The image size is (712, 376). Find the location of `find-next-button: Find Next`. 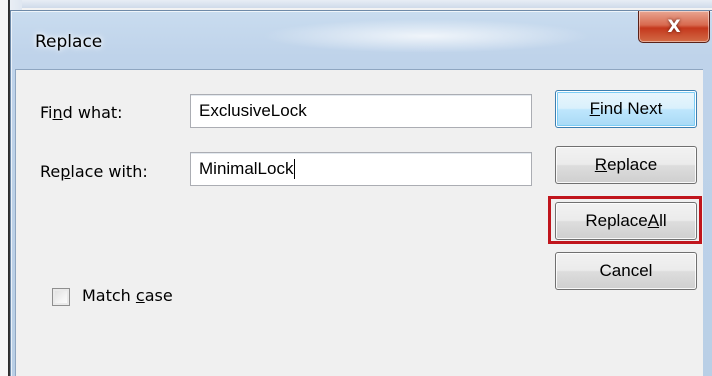

find-next-button: Find Next is located at coordinates (626, 109).